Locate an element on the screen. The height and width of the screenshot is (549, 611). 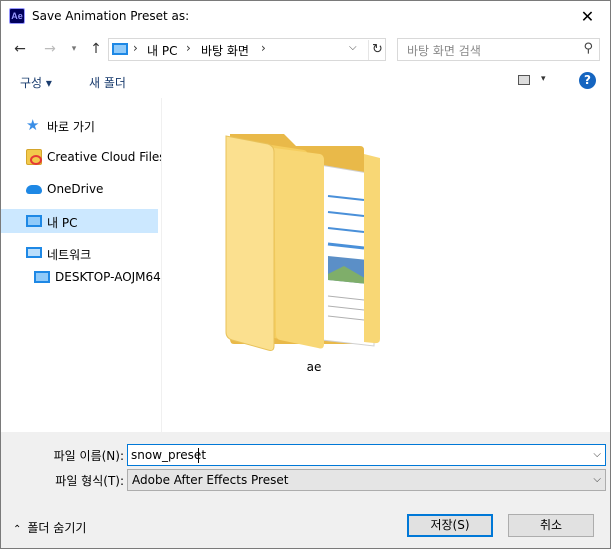
sidebar-item-desktop-computer: DESKTOP-AOJM64 is located at coordinates (81, 277).